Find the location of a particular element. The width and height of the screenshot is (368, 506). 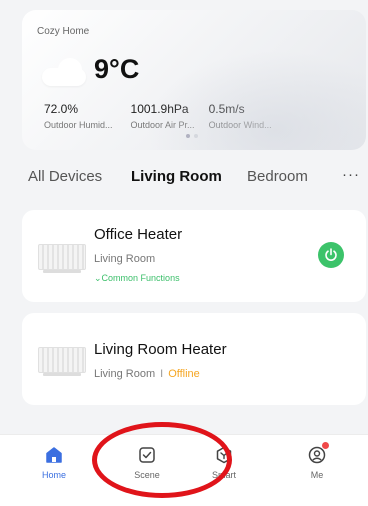

power-button is located at coordinates (331, 255).